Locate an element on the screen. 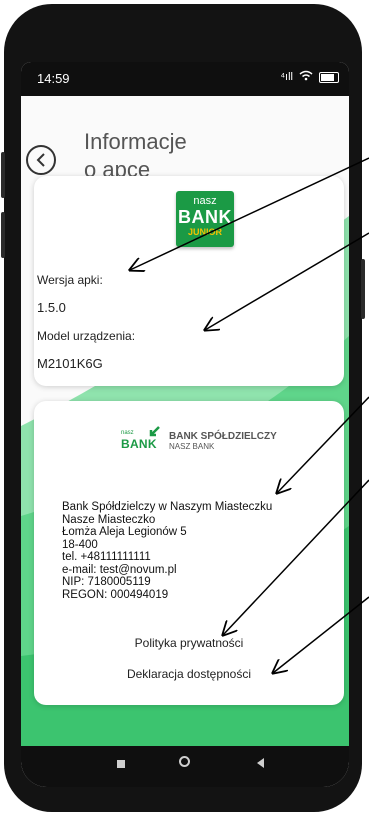 Image resolution: width=369 pixels, height=818 pixels. android-nav-bar is located at coordinates (185, 766).